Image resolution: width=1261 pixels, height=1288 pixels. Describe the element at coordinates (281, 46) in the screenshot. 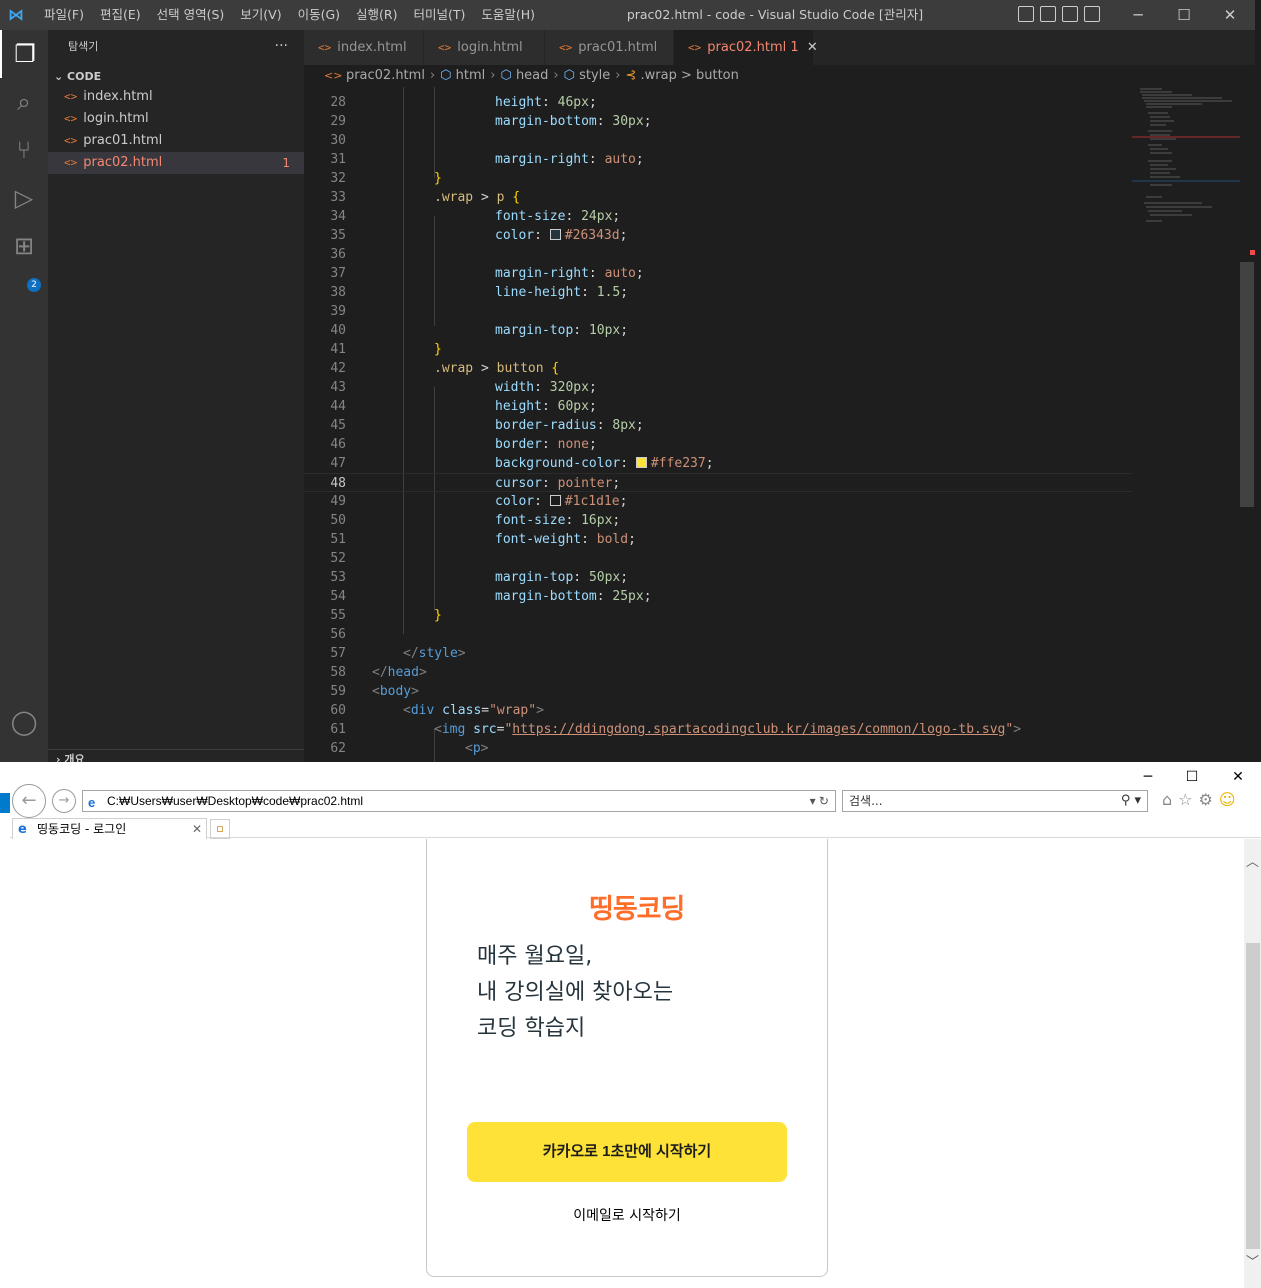

I see `more-actions-icon: ···` at that location.